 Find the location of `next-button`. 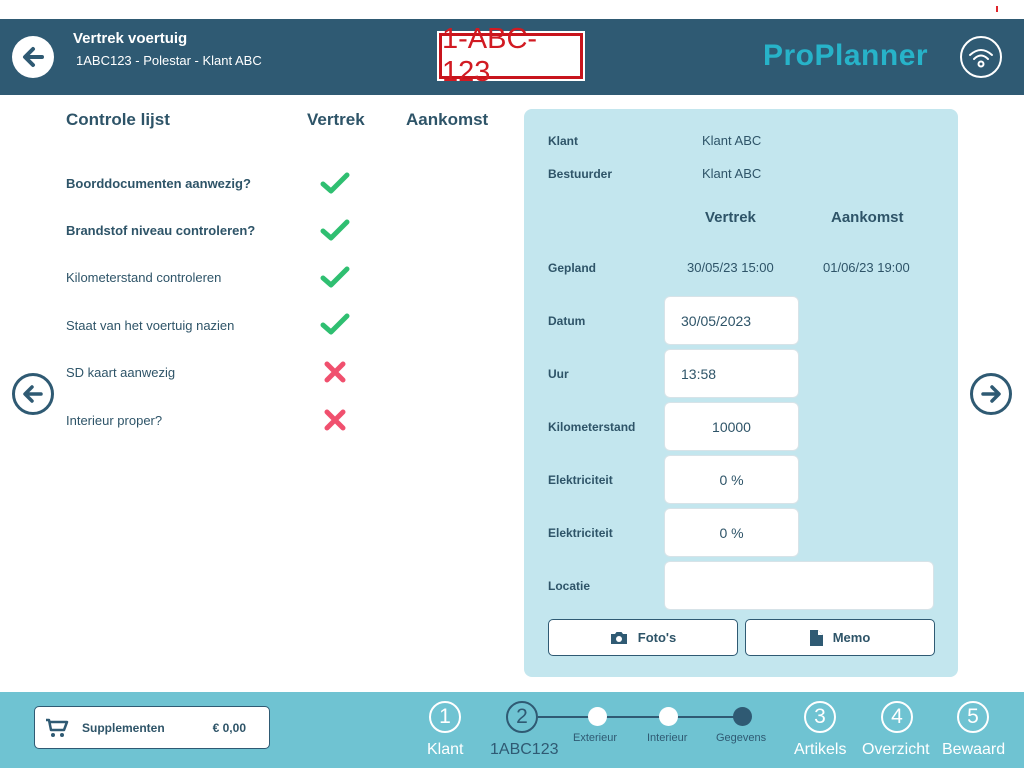

next-button is located at coordinates (991, 394).